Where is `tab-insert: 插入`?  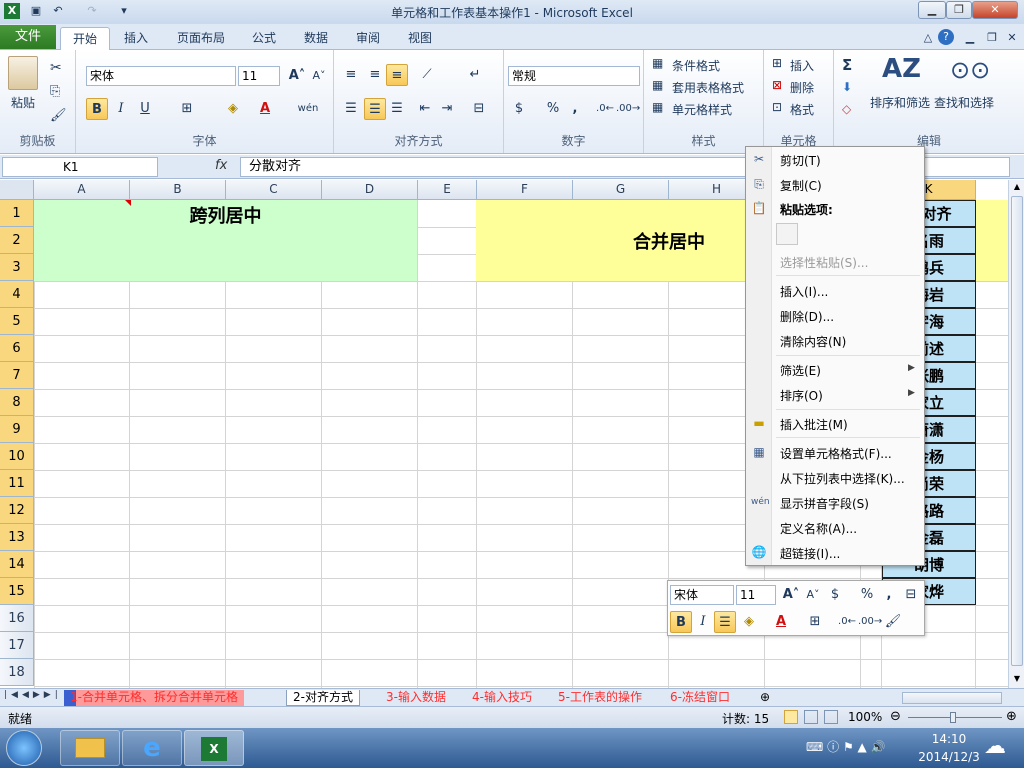 tab-insert: 插入 is located at coordinates (136, 38).